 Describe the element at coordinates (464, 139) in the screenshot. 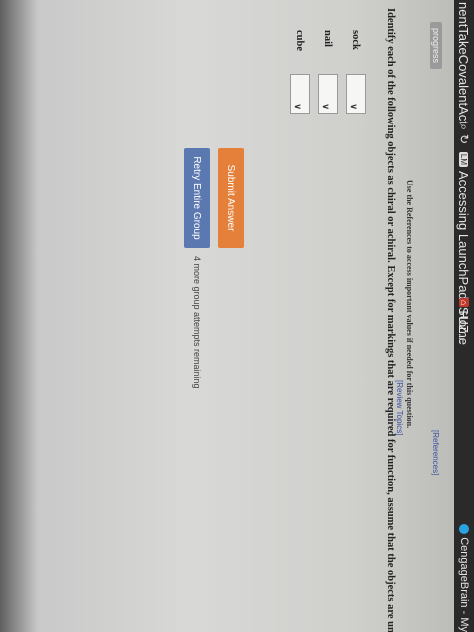

I see `reload-icon: ↻` at that location.